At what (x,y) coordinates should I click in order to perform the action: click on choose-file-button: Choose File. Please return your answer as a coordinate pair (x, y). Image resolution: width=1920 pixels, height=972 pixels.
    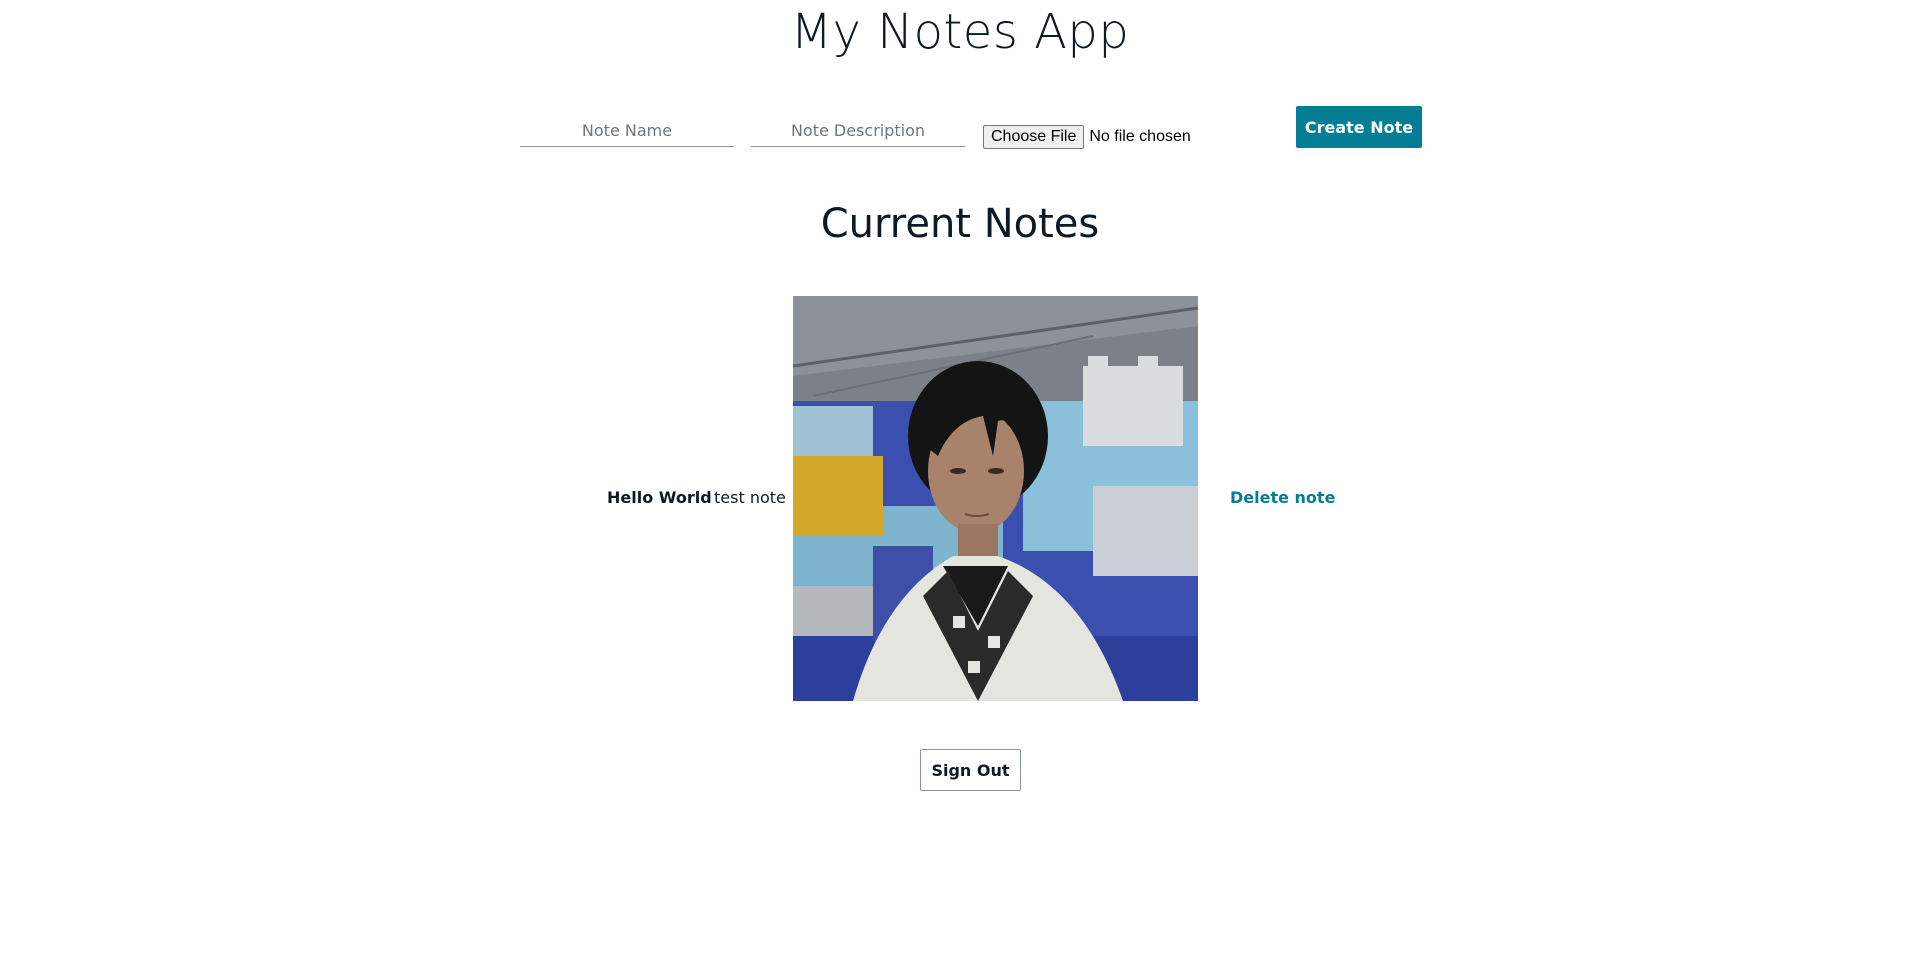
    Looking at the image, I should click on (1034, 137).